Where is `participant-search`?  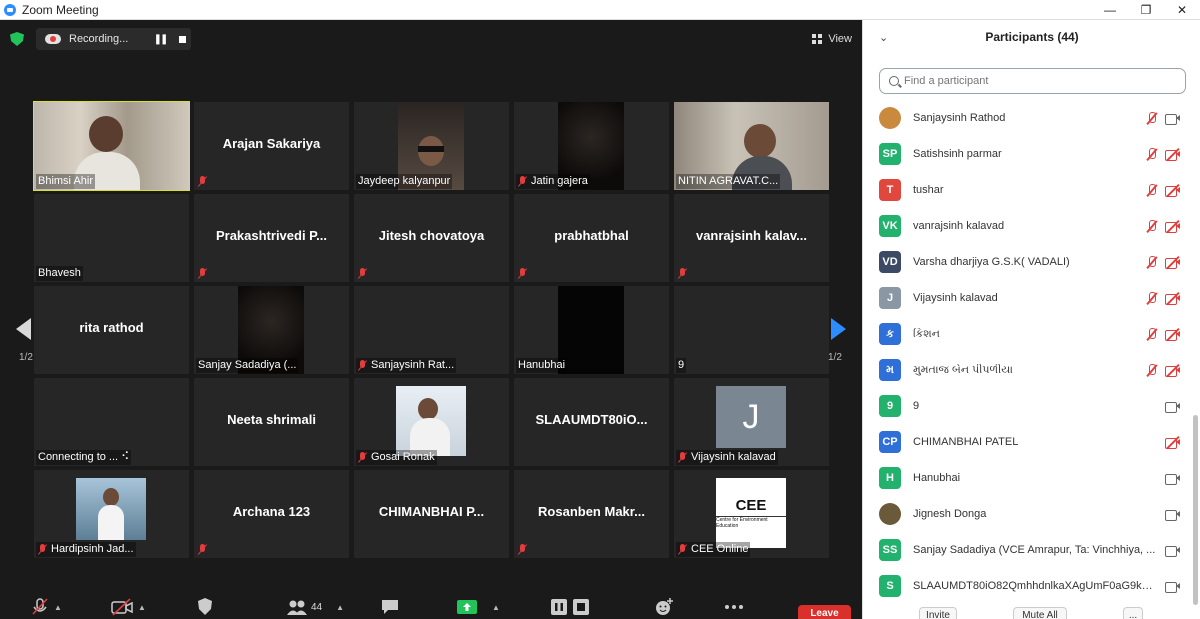
participant-search is located at coordinates (1032, 81).